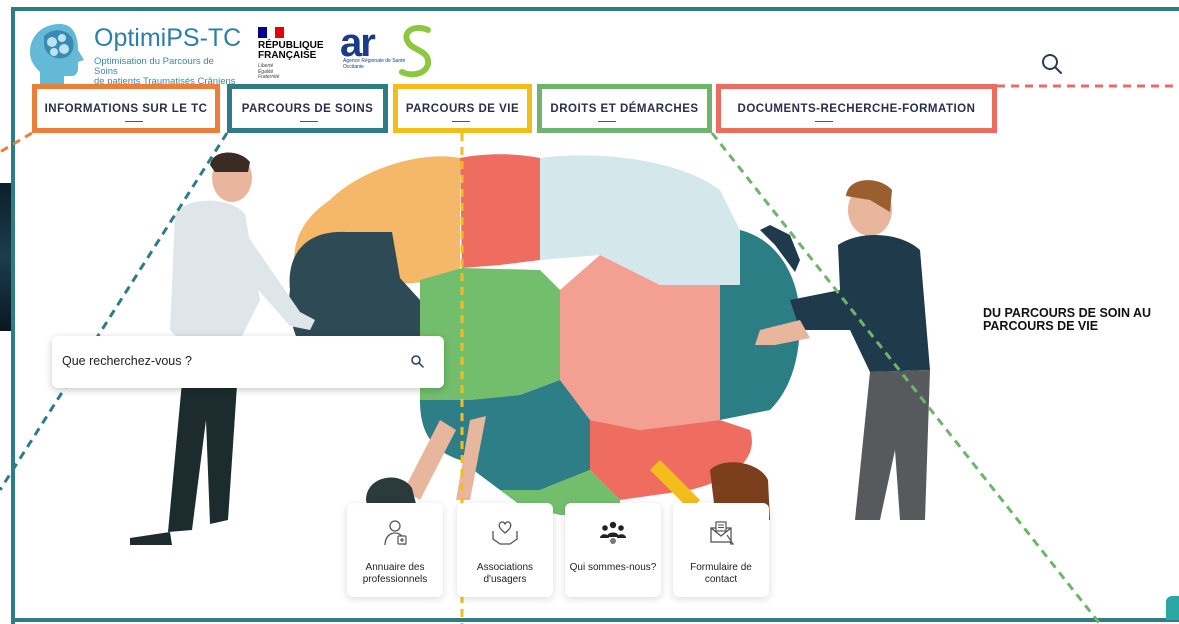  I want to click on nav-parcours-soins: PARCOURS DE SOINS, so click(307, 108).